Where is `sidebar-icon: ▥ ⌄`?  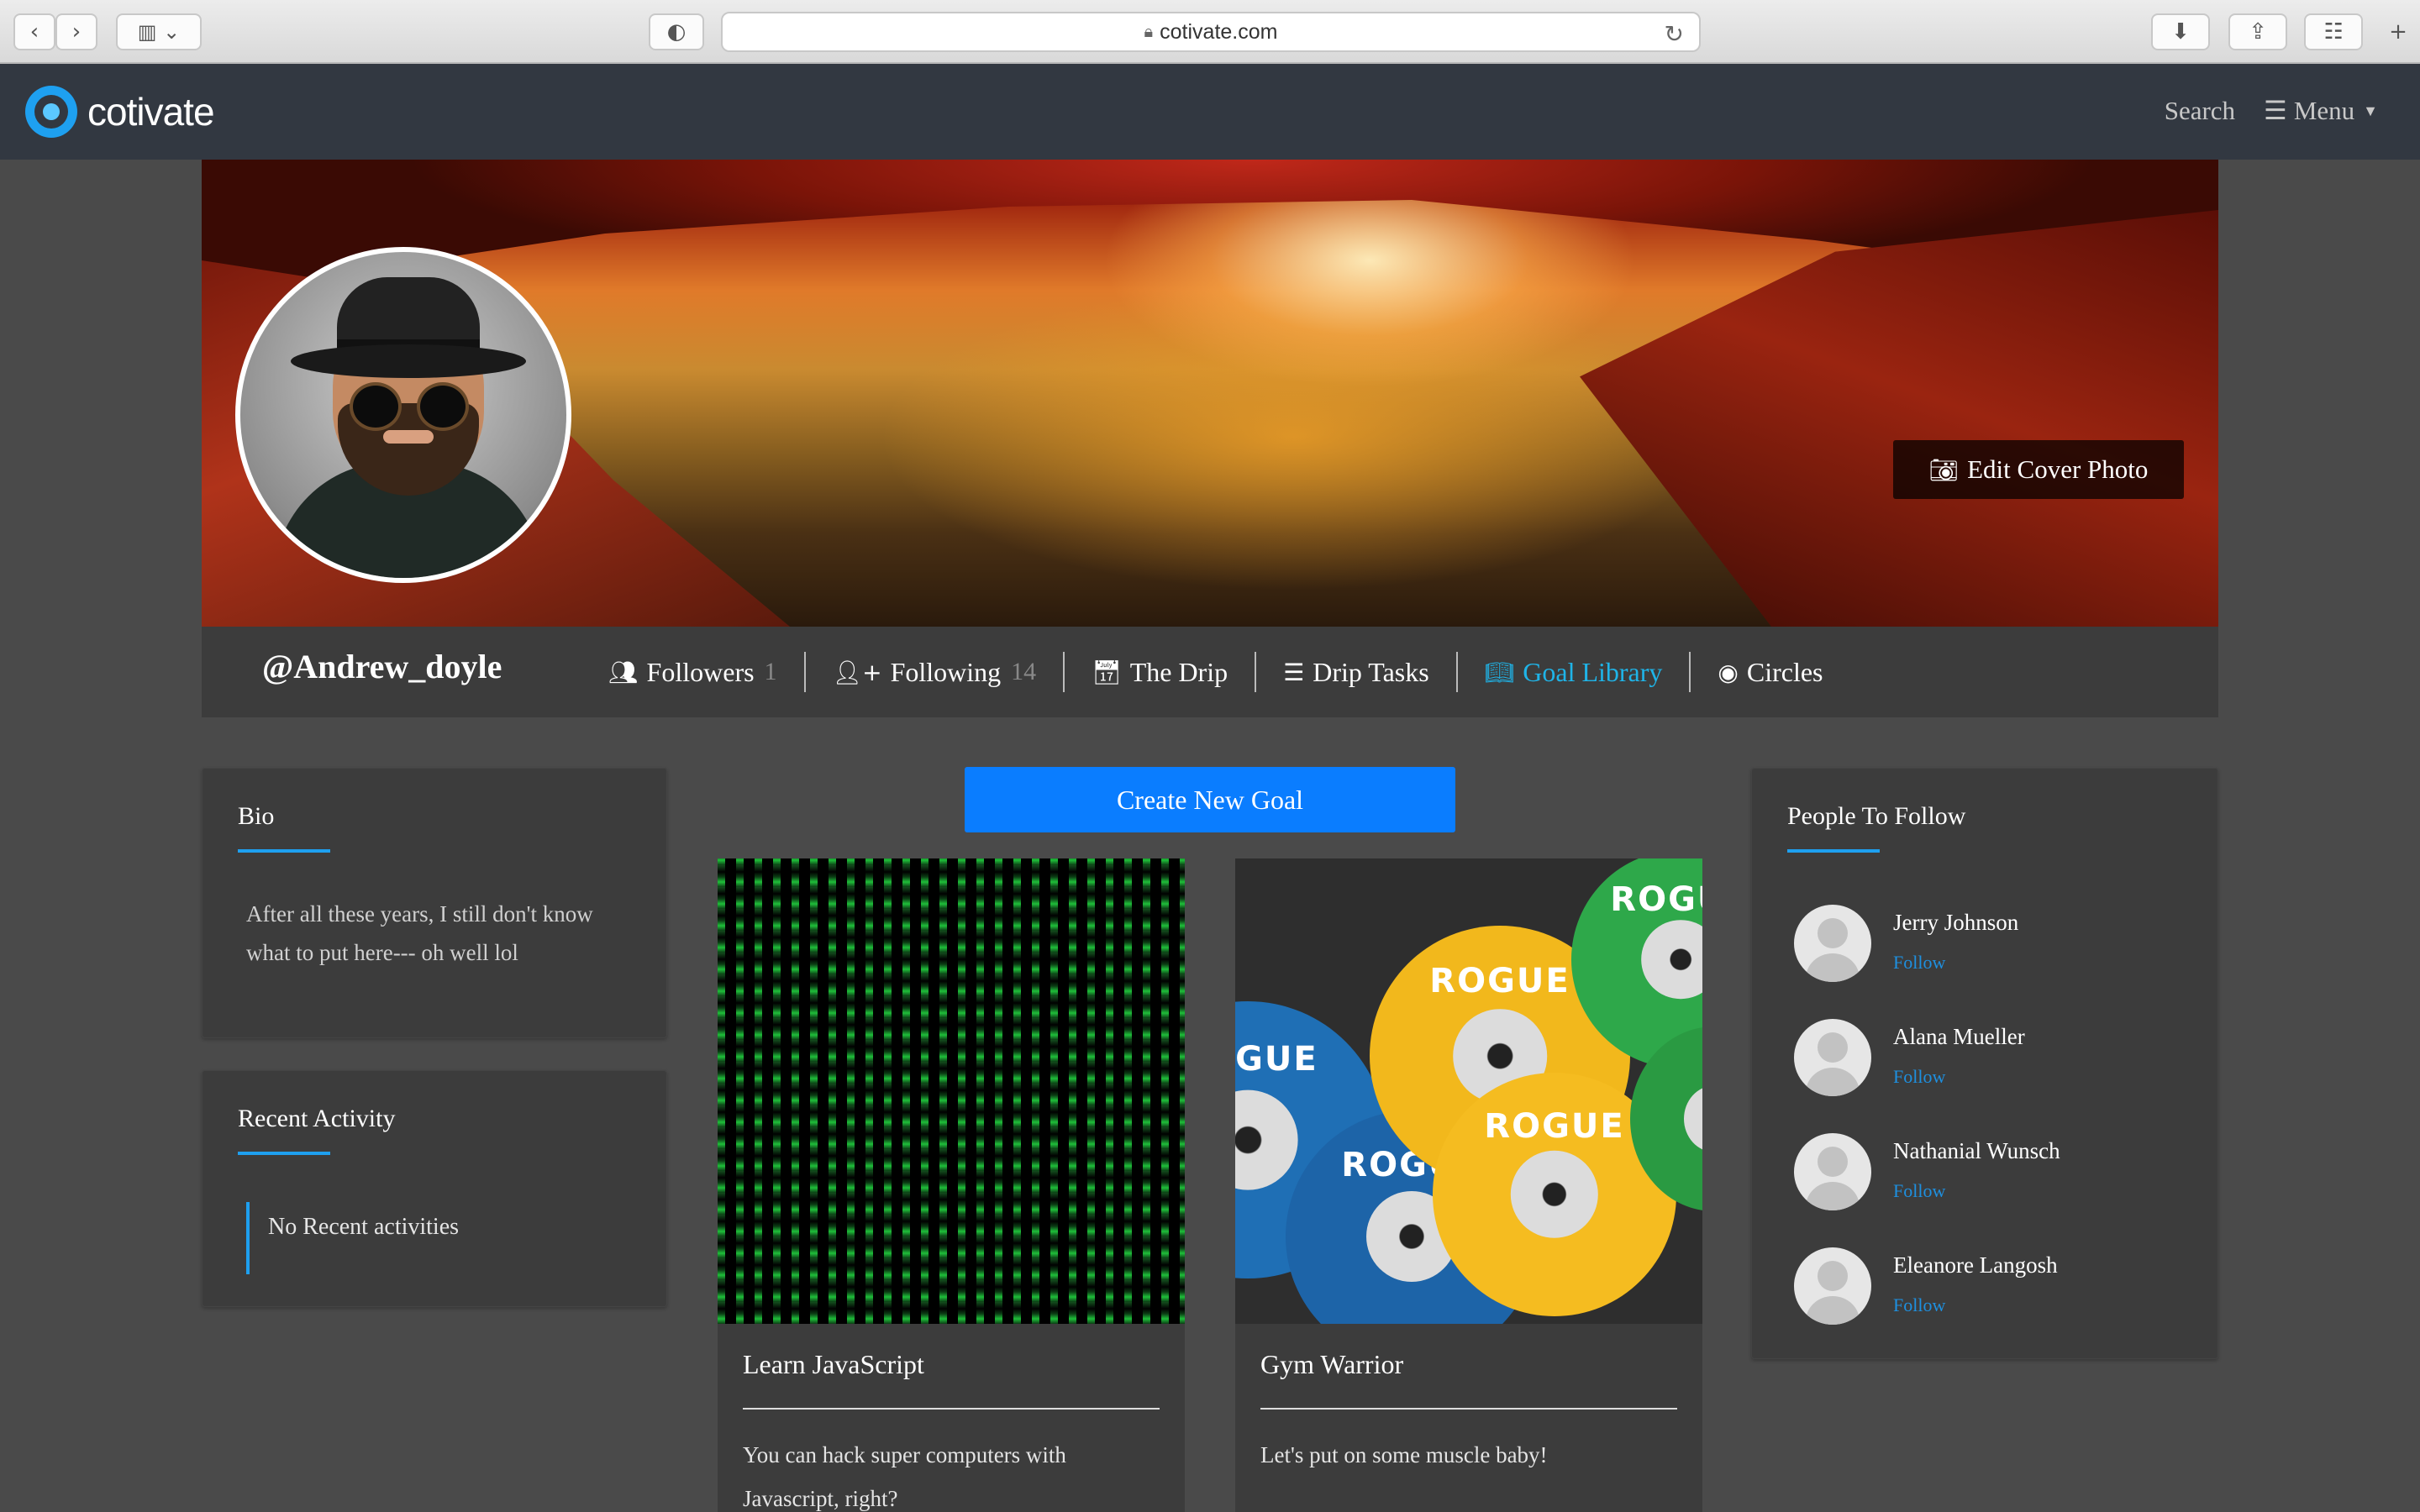
sidebar-icon: ▥ ⌄ is located at coordinates (159, 32).